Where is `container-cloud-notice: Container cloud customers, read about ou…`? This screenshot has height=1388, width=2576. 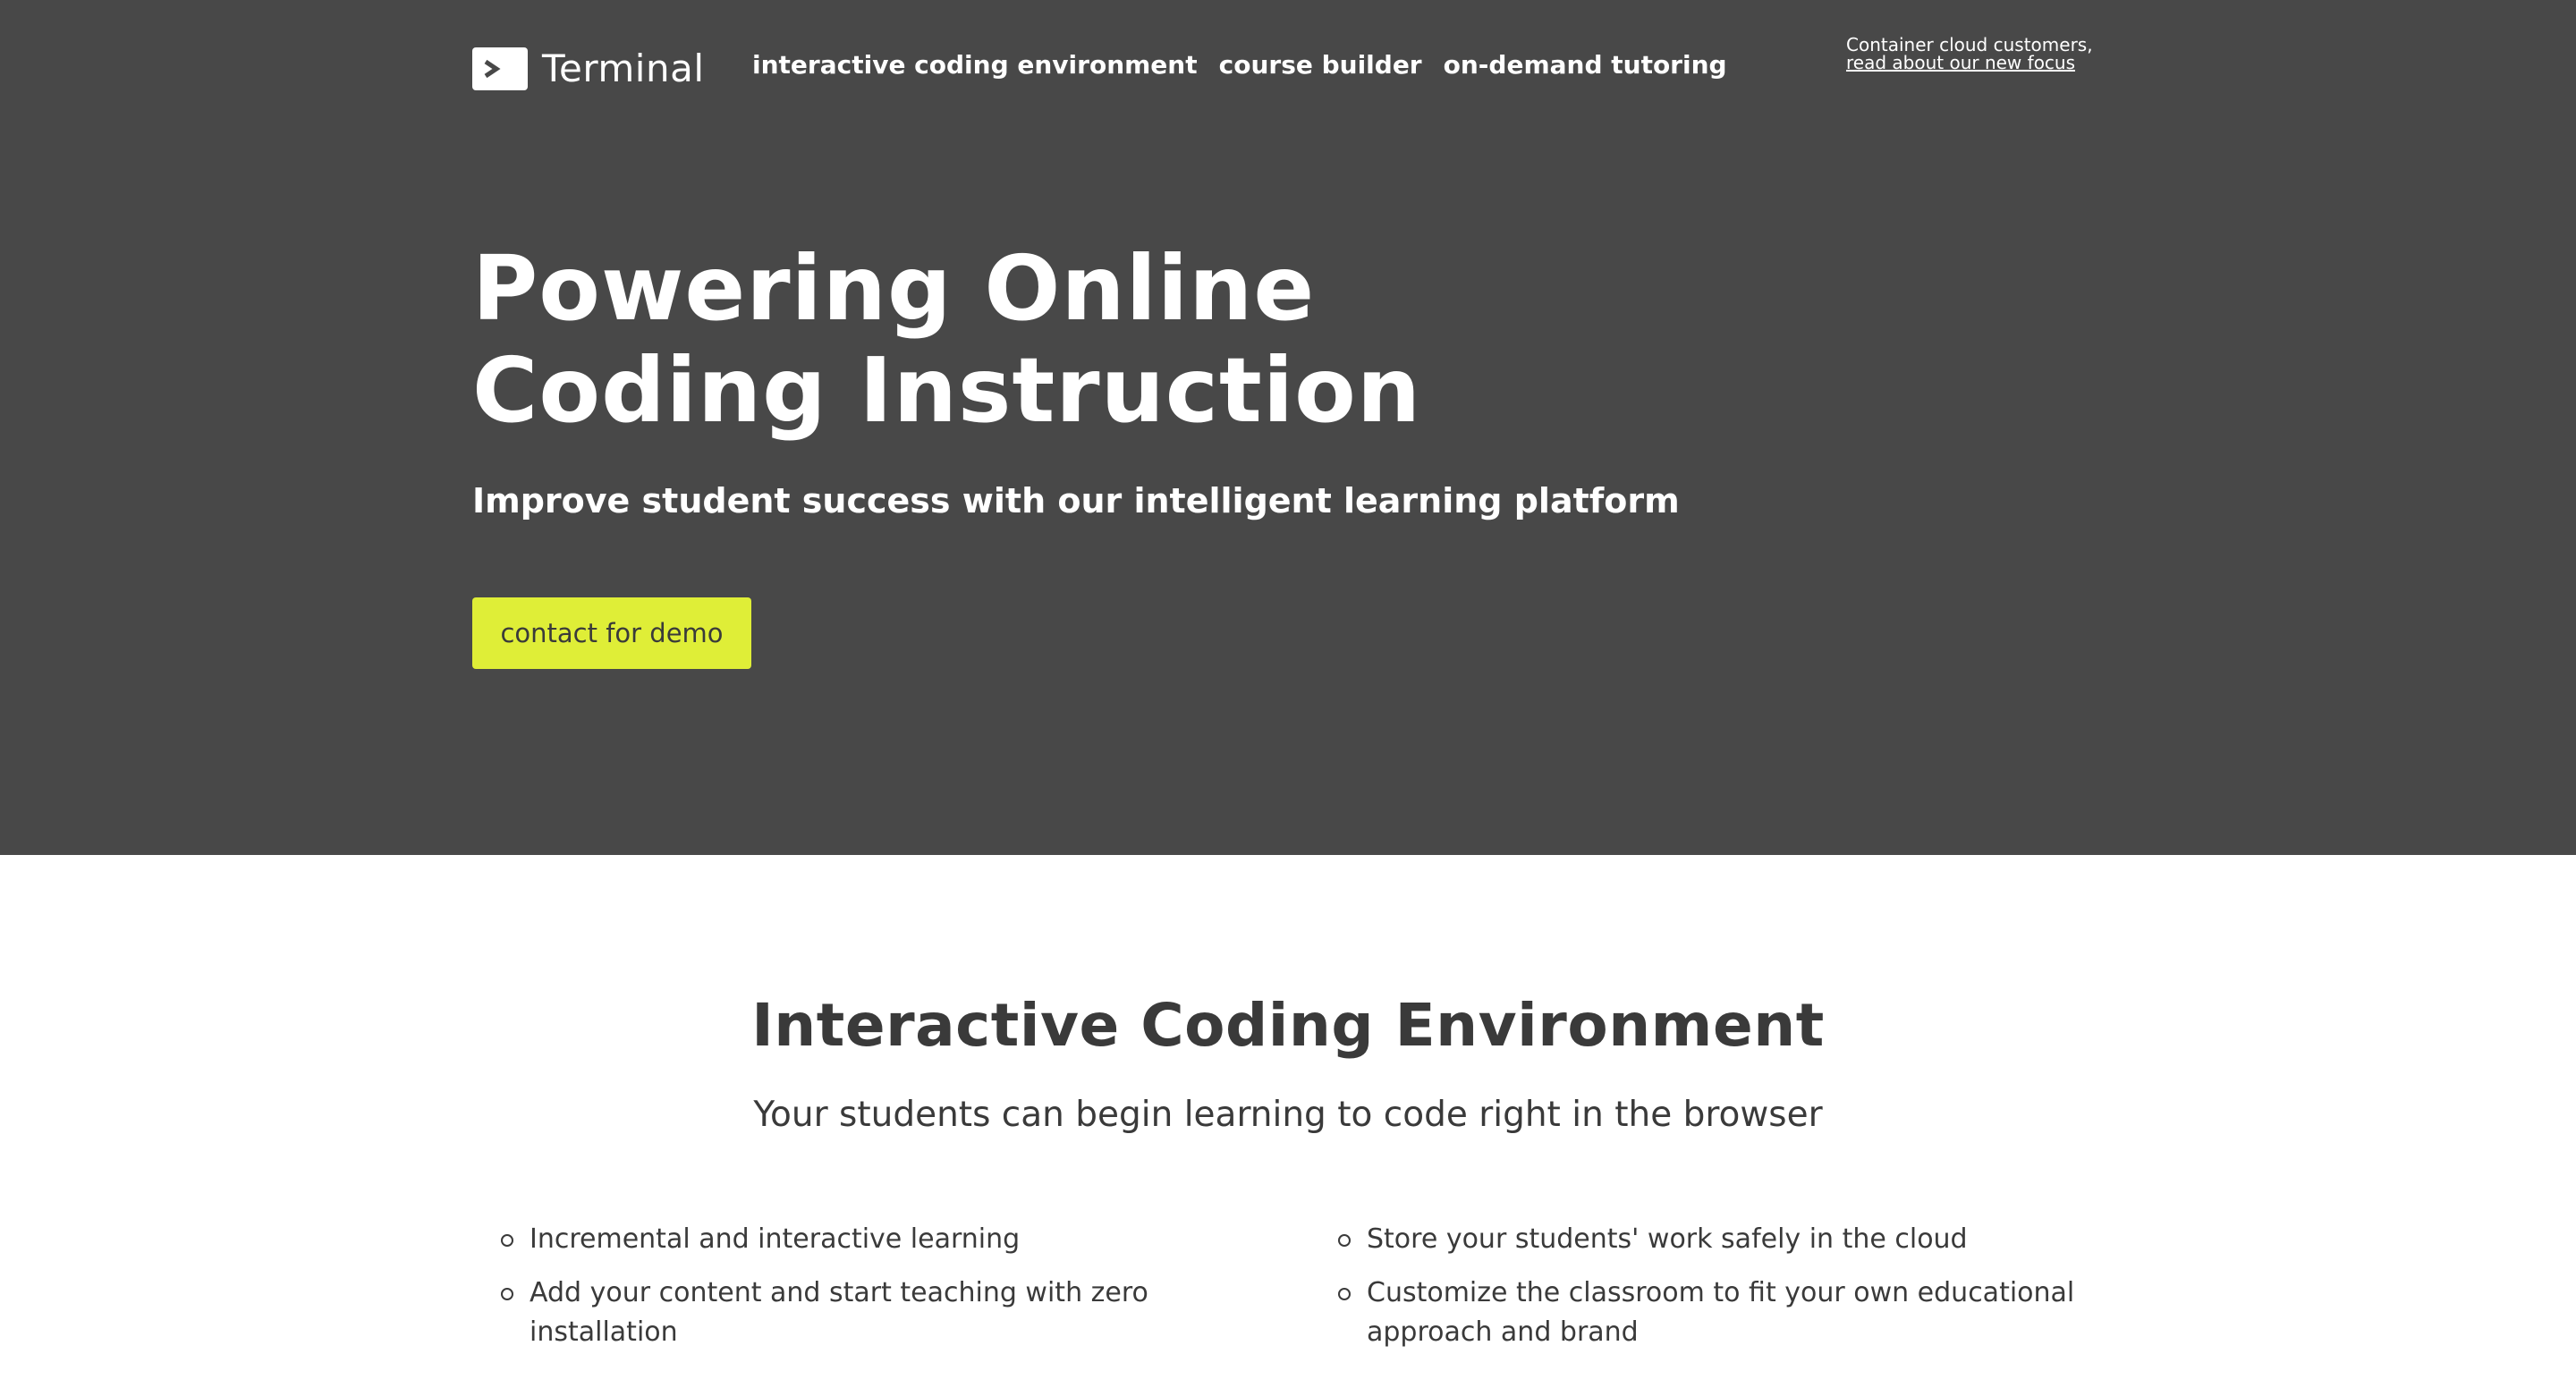
container-cloud-notice: Container cloud customers, read about ou… is located at coordinates (1969, 54).